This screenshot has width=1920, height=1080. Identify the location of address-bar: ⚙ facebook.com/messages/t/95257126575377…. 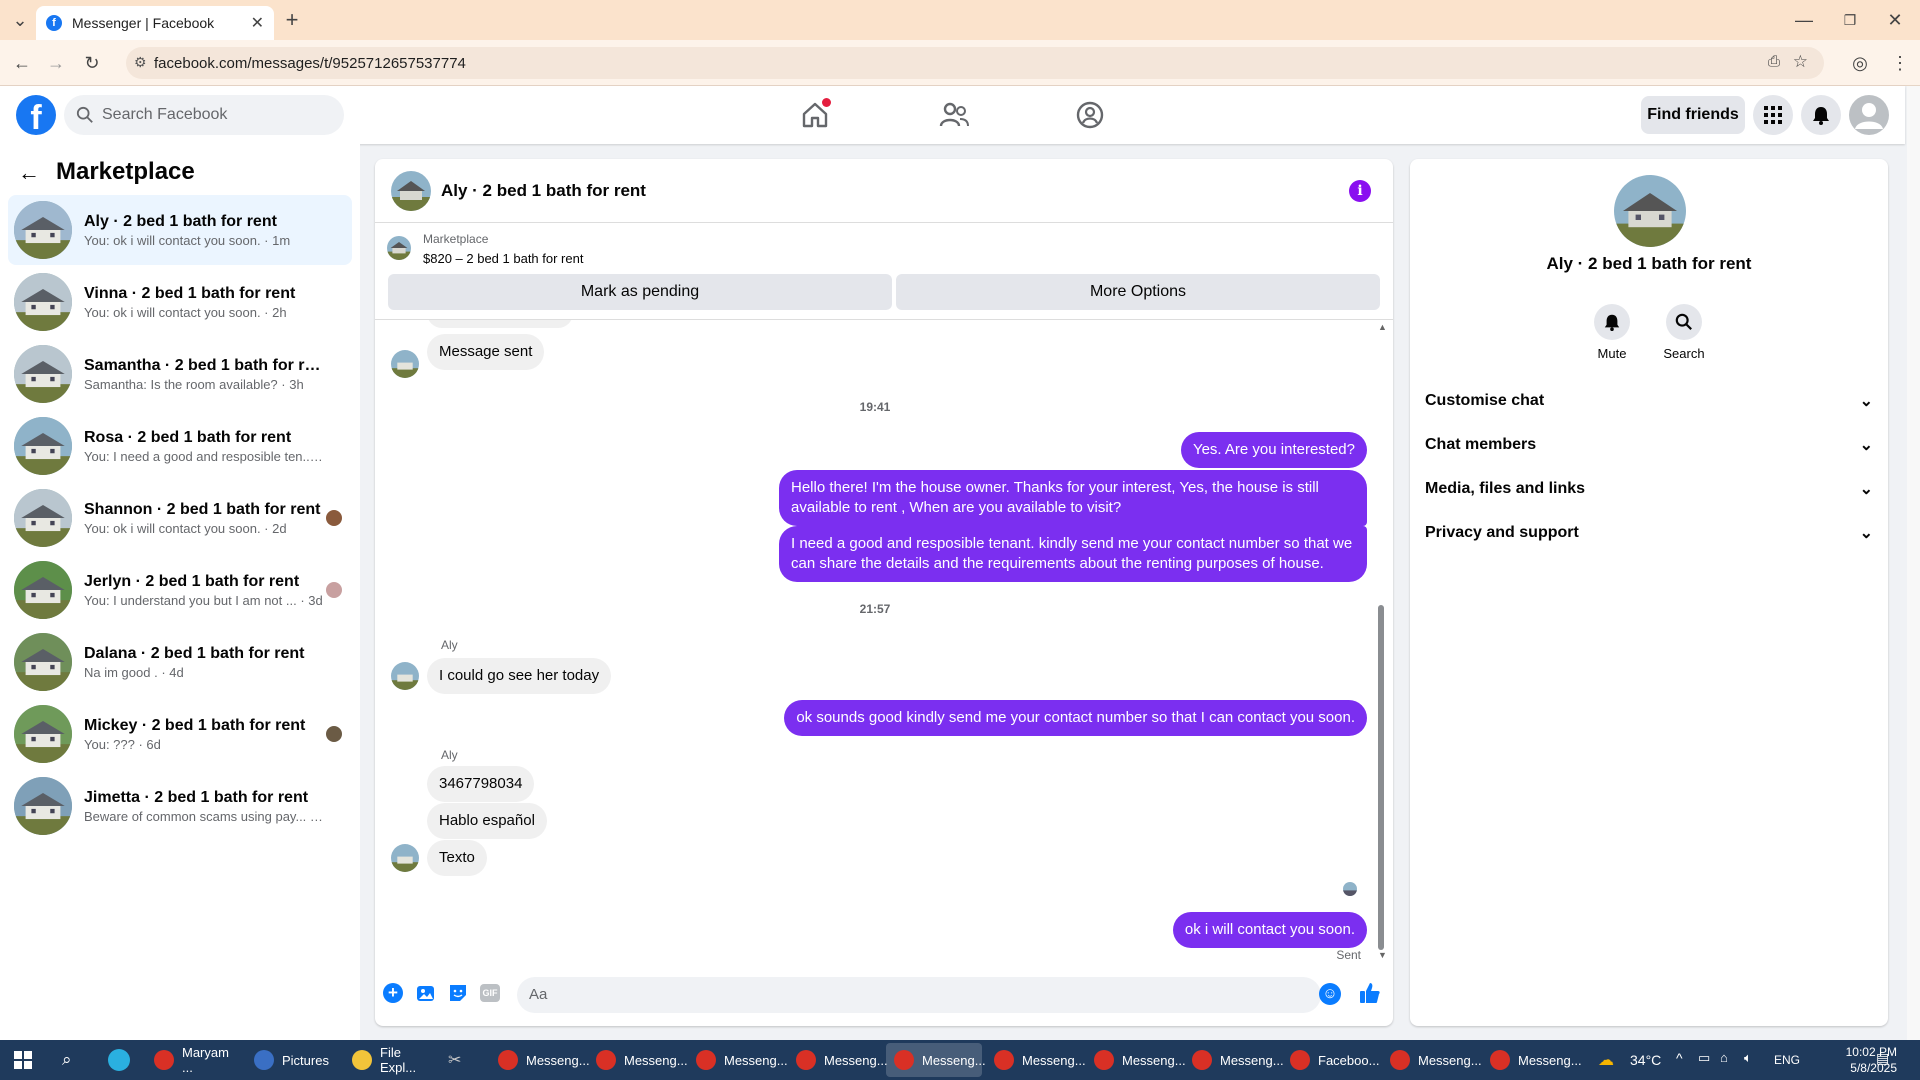
(975, 63).